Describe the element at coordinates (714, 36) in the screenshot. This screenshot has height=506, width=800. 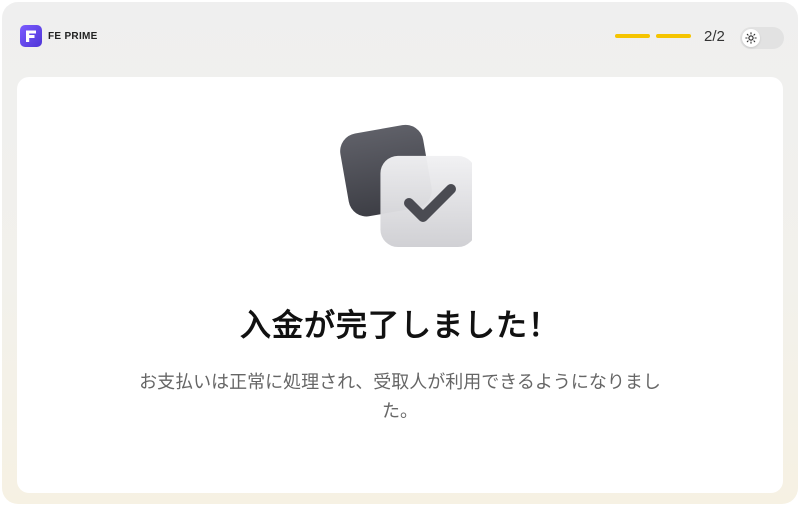
I see `step-counter: 2/2` at that location.